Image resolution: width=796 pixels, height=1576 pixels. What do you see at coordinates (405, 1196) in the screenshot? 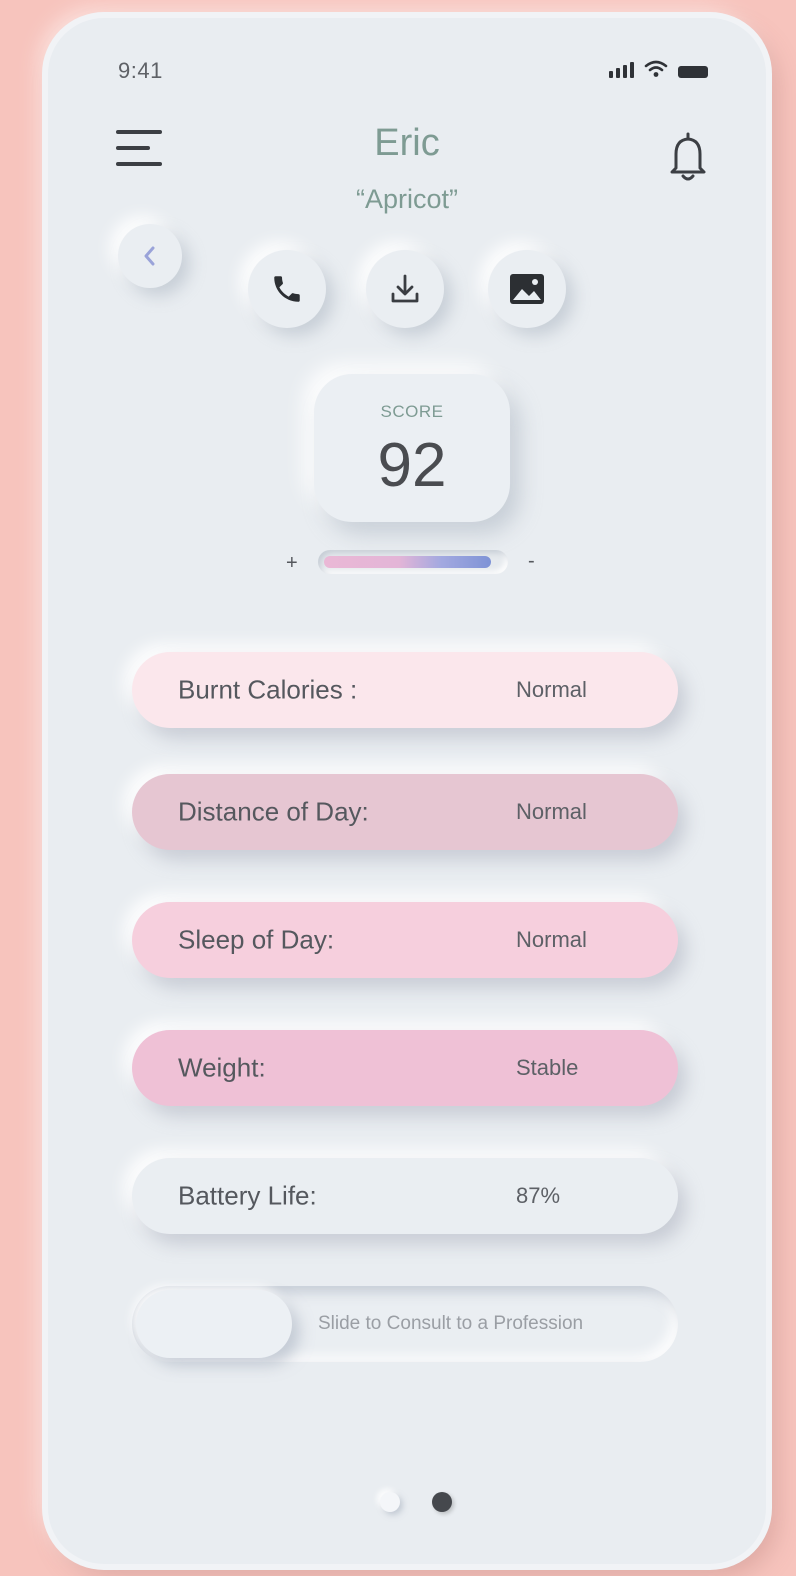
I see `stat-row-battery: Battery Life: 87%` at bounding box center [405, 1196].